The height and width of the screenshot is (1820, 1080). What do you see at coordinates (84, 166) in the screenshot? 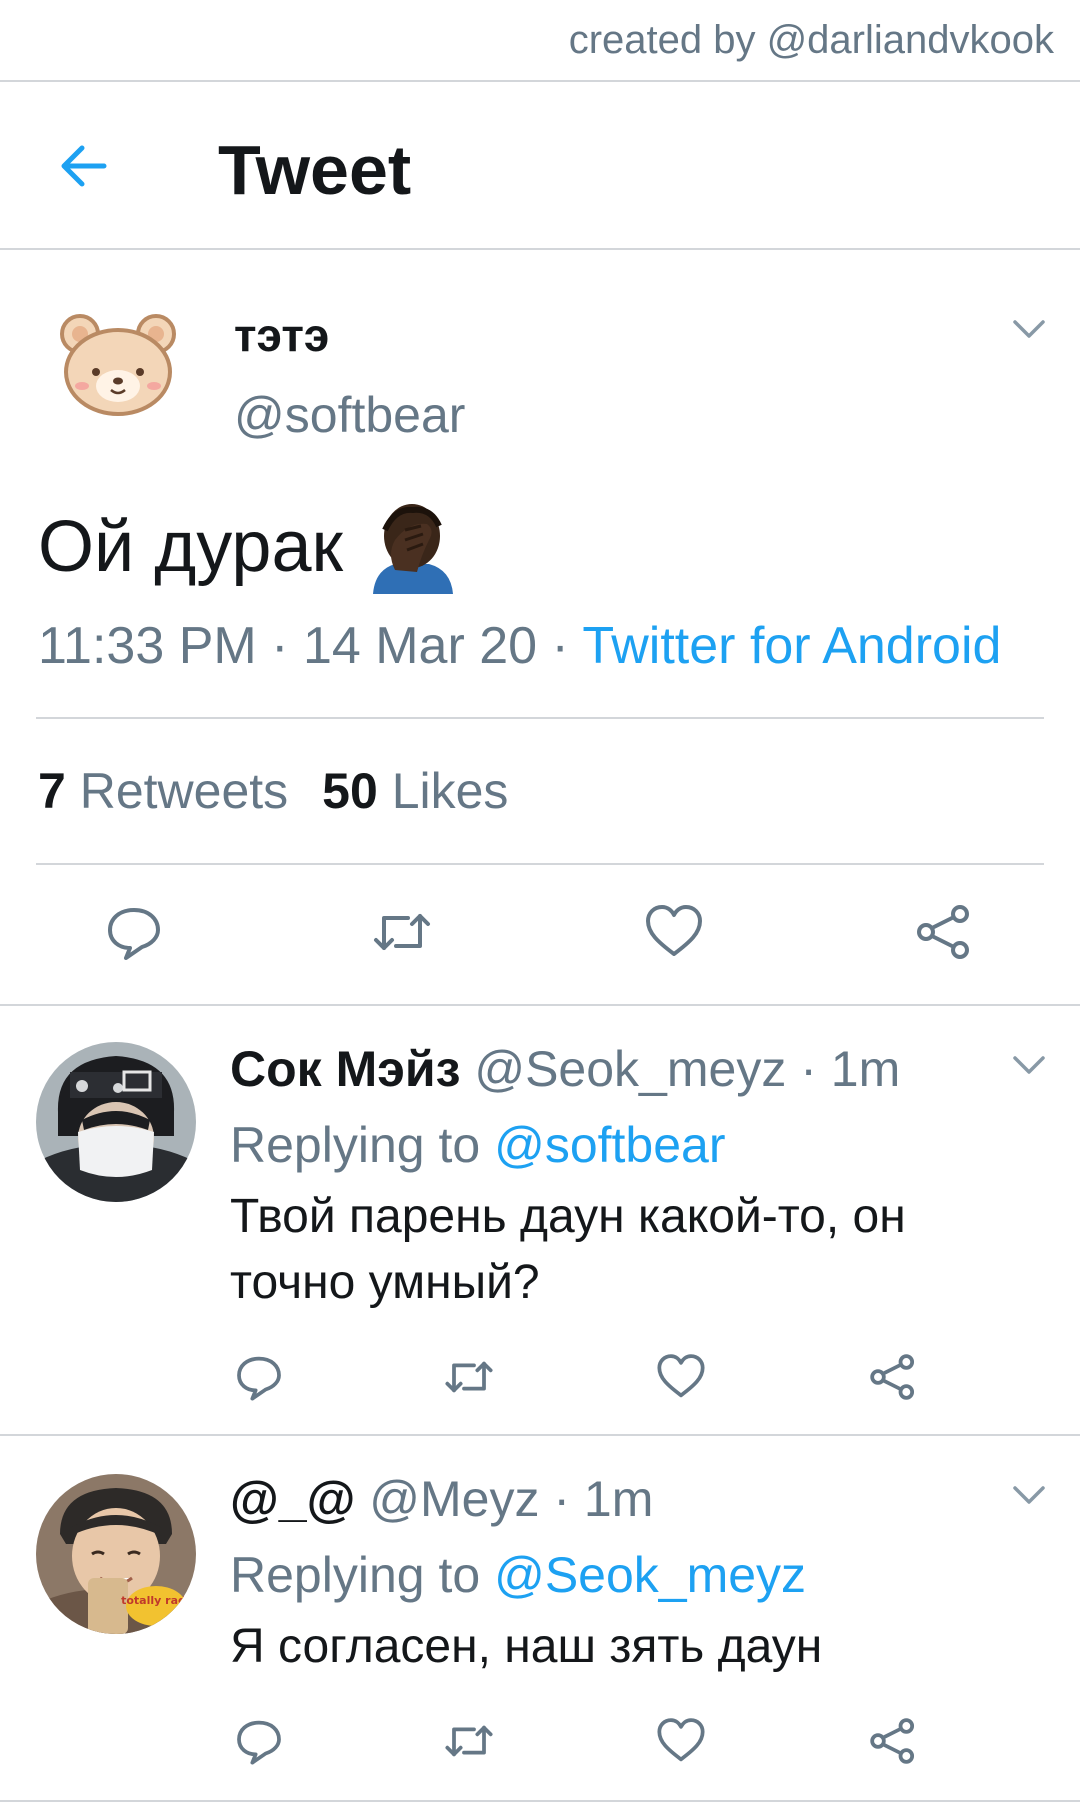
I see `arrow-left-icon` at bounding box center [84, 166].